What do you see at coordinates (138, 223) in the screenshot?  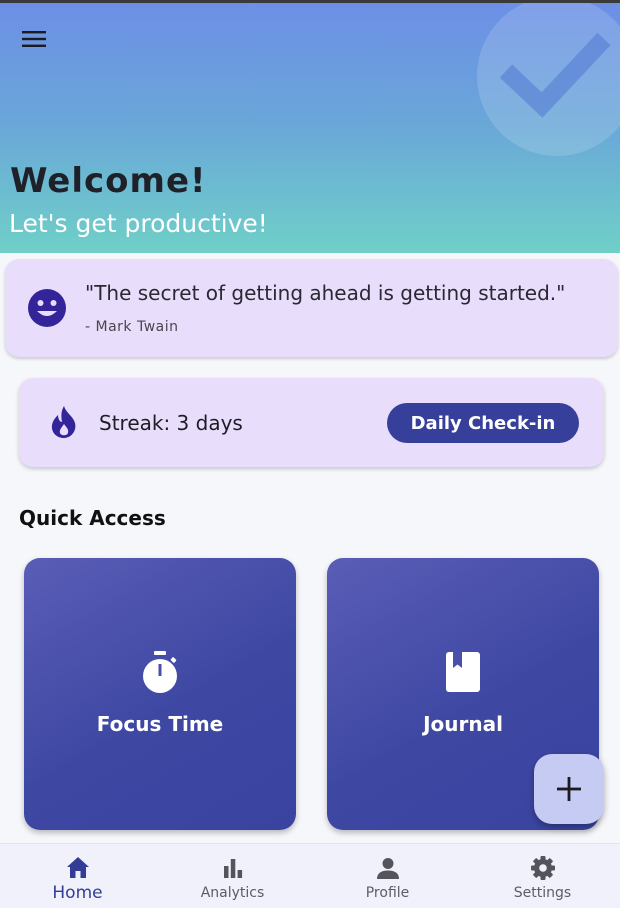 I see `page-subtitle: Let's get productive!` at bounding box center [138, 223].